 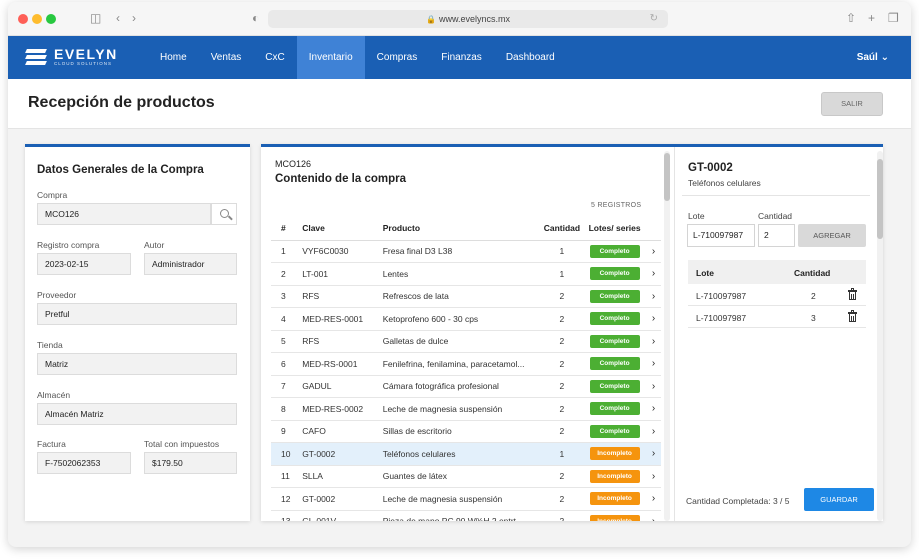 I want to click on compra-field: MCO126, so click(x=124, y=214).